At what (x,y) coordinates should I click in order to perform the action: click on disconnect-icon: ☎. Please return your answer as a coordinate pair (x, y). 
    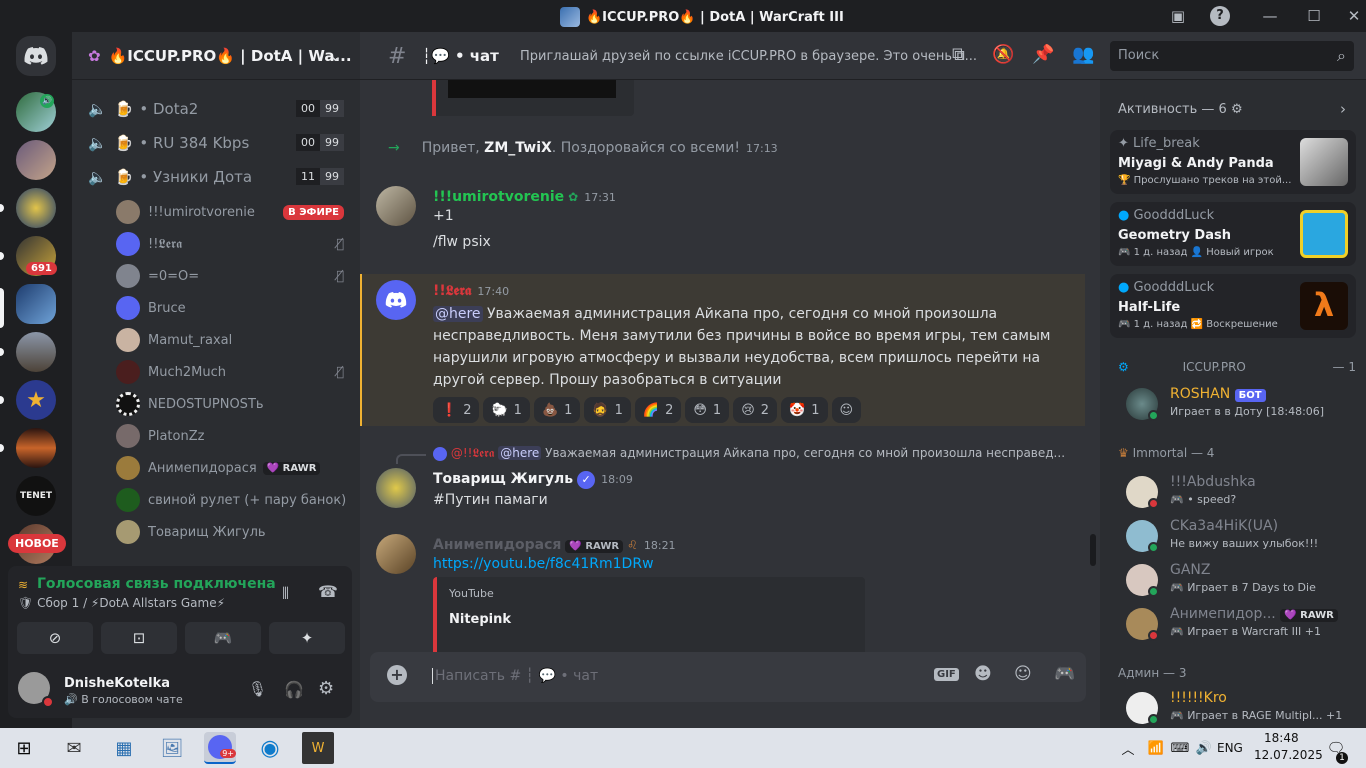
    Looking at the image, I should click on (328, 591).